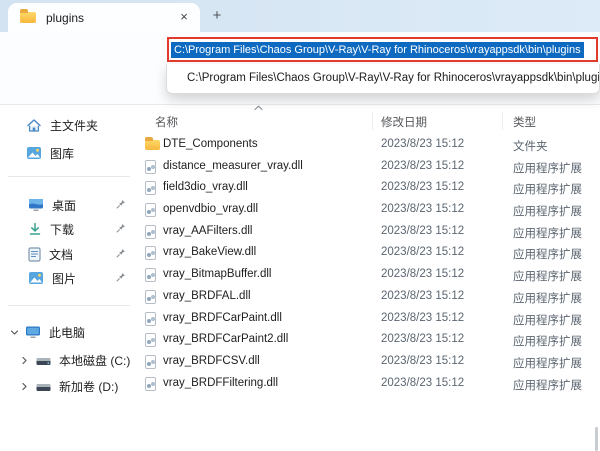 The height and width of the screenshot is (451, 600). I want to click on sidebar-item-home: 主文件夹, so click(70, 125).